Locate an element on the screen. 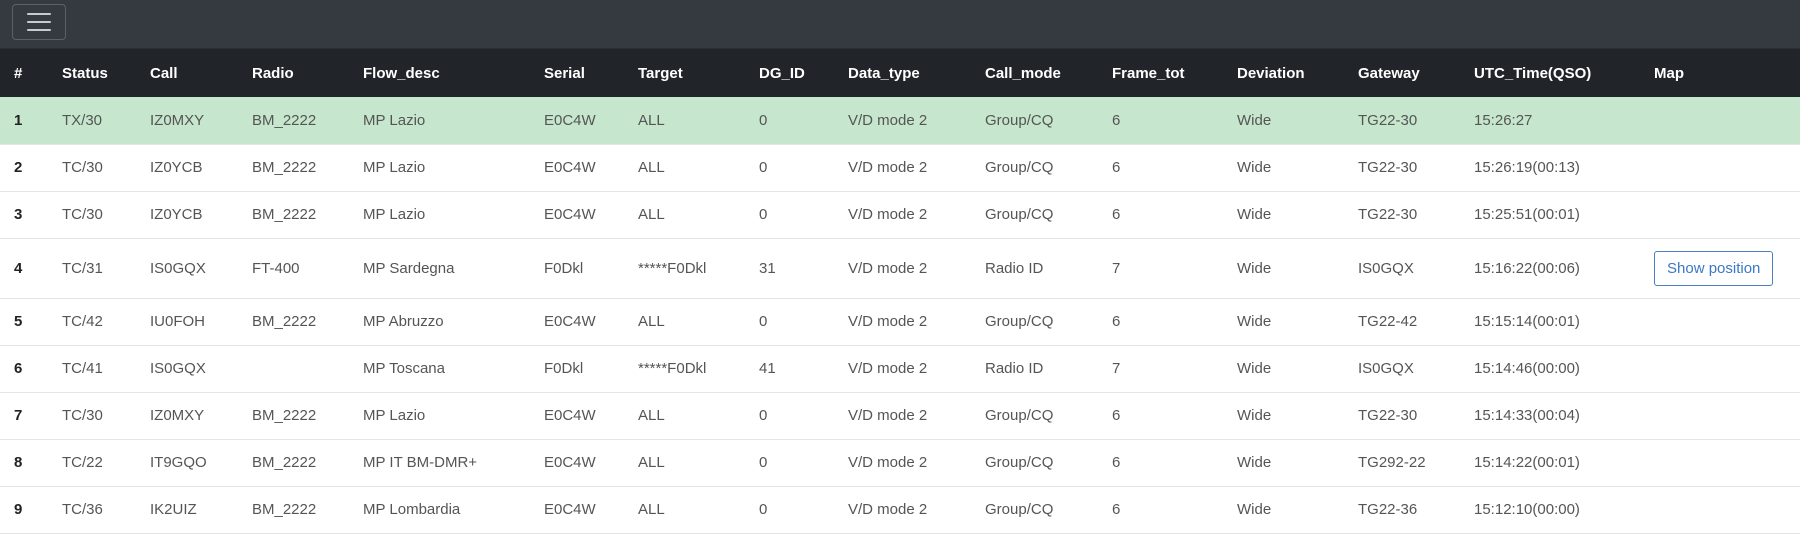 This screenshot has width=1800, height=548. column-header-cmode: Call_mode is located at coordinates (1034, 73).